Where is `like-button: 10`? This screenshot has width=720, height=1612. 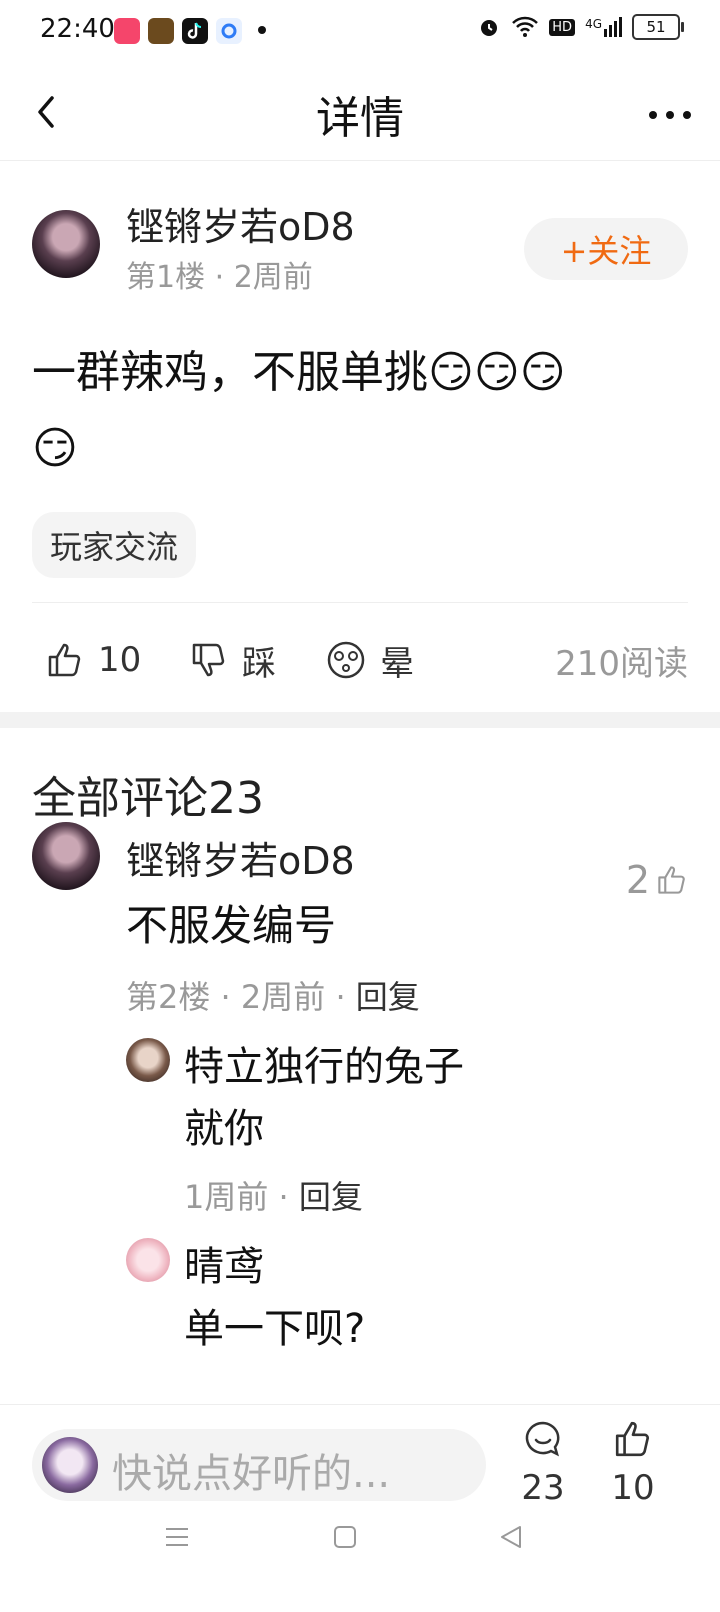 like-button: 10 is located at coordinates (93, 660).